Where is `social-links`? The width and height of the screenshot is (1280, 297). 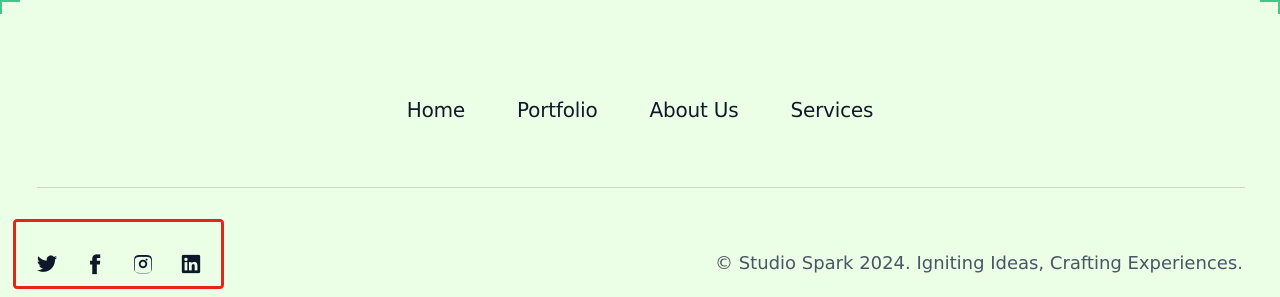
social-links is located at coordinates (119, 264).